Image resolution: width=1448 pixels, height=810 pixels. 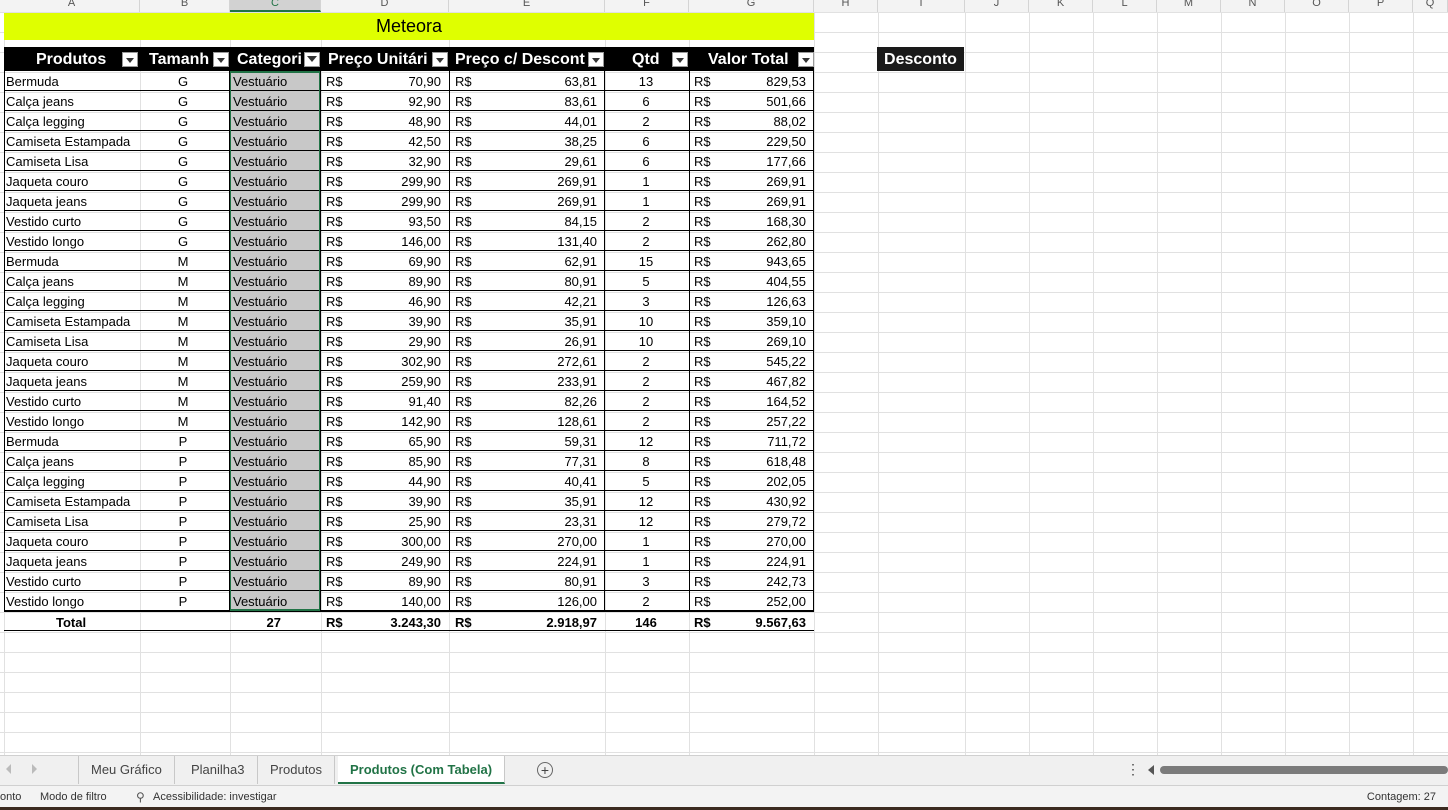 I want to click on cell-preco: 25,90, so click(x=397, y=520).